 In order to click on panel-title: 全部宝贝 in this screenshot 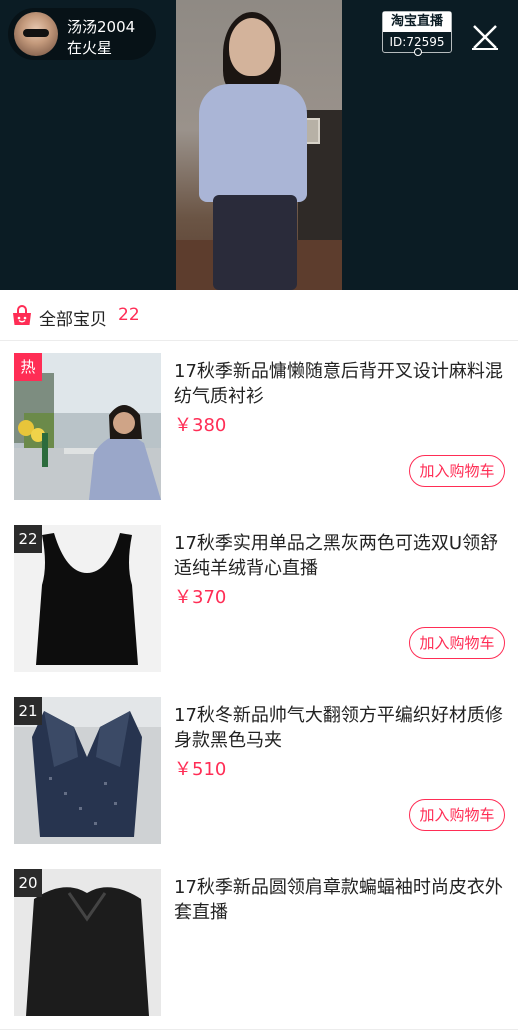, I will do `click(73, 320)`.